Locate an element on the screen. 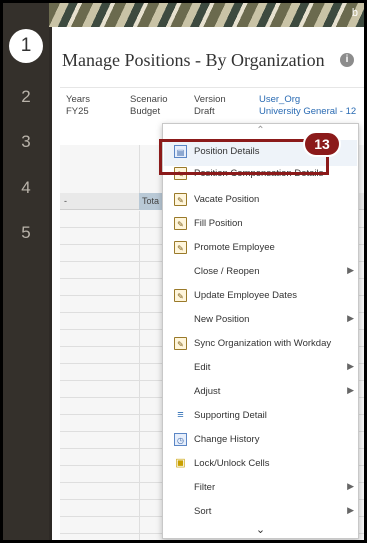 This screenshot has height=543, width=367. pov-value: Budget is located at coordinates (145, 111).